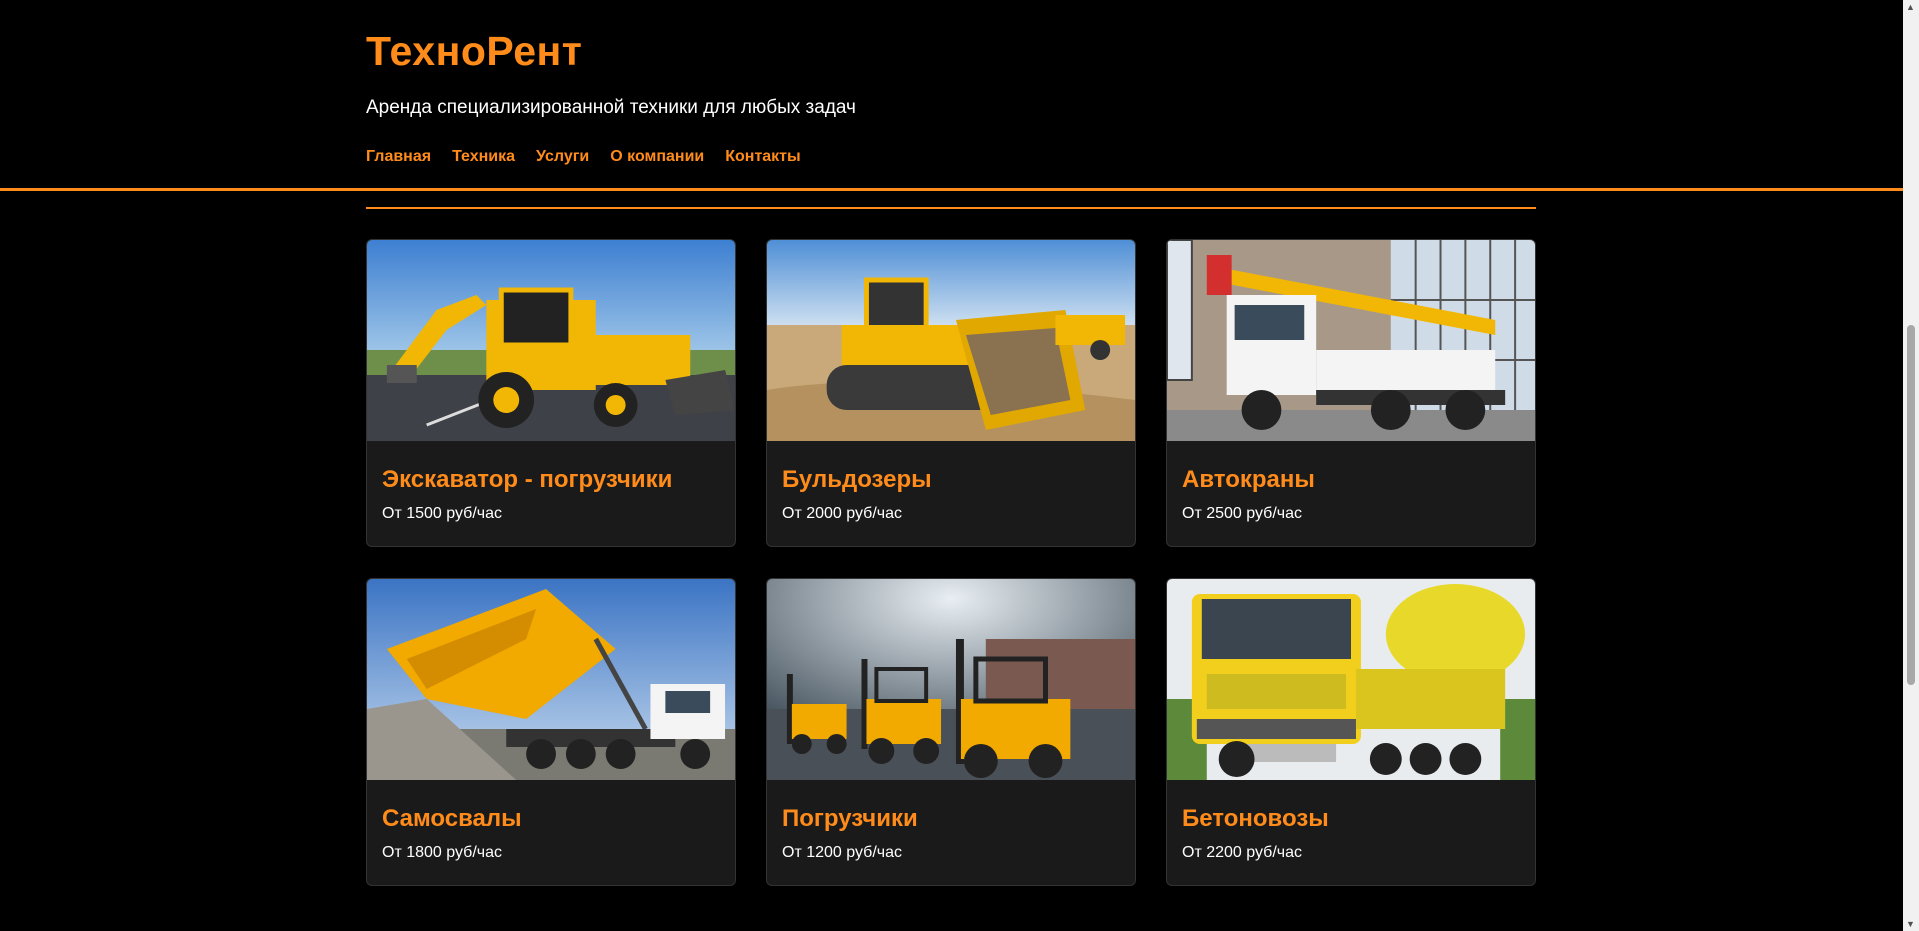  What do you see at coordinates (1911, 505) in the screenshot?
I see `scrollbar-thumb` at bounding box center [1911, 505].